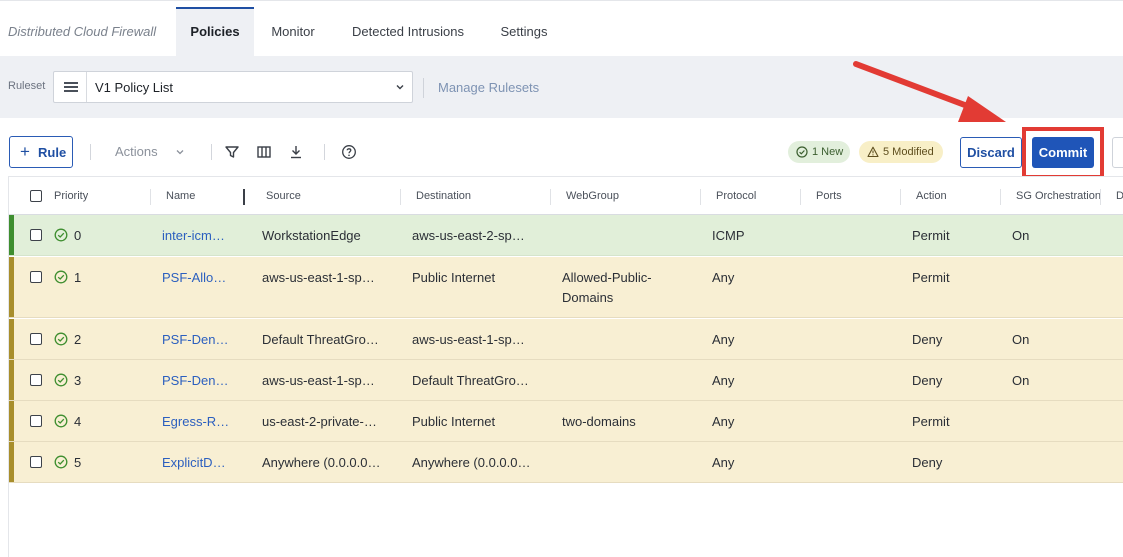  I want to click on cell-priority: 3, so click(78, 380).